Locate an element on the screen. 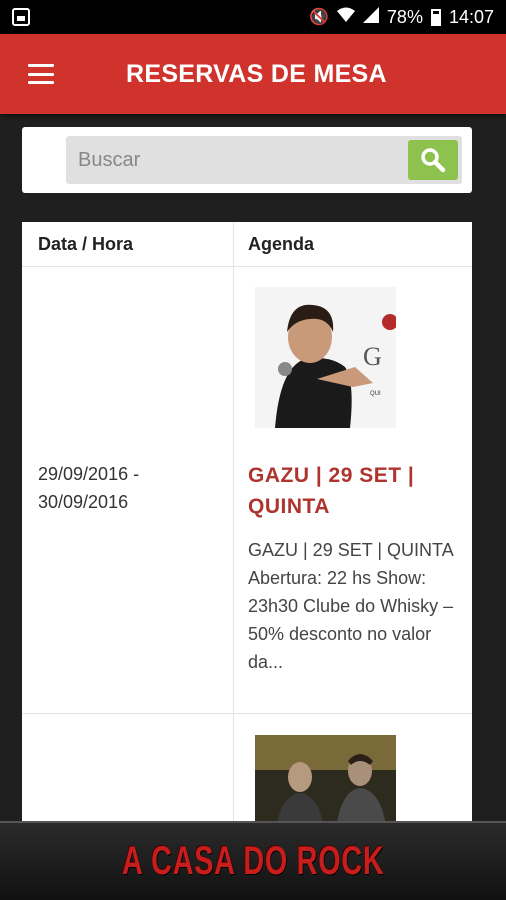 This screenshot has width=506, height=900. event-date: 29/09/2016 - 30/09/2016 is located at coordinates (89, 488).